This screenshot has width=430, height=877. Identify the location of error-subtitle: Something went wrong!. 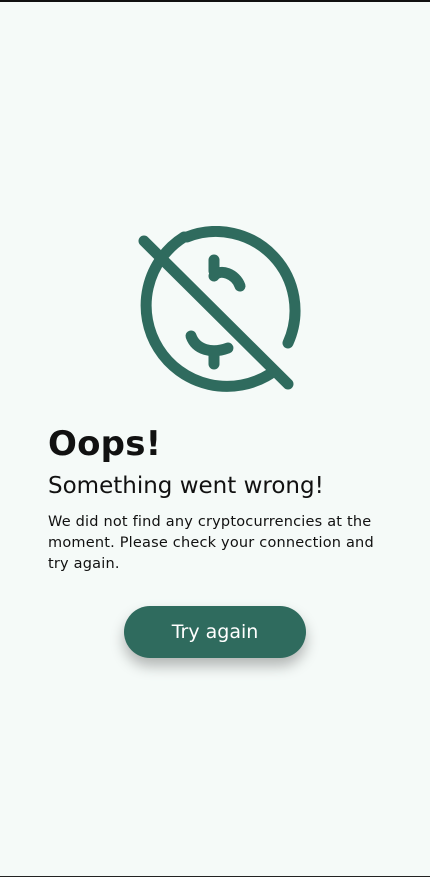
(186, 486).